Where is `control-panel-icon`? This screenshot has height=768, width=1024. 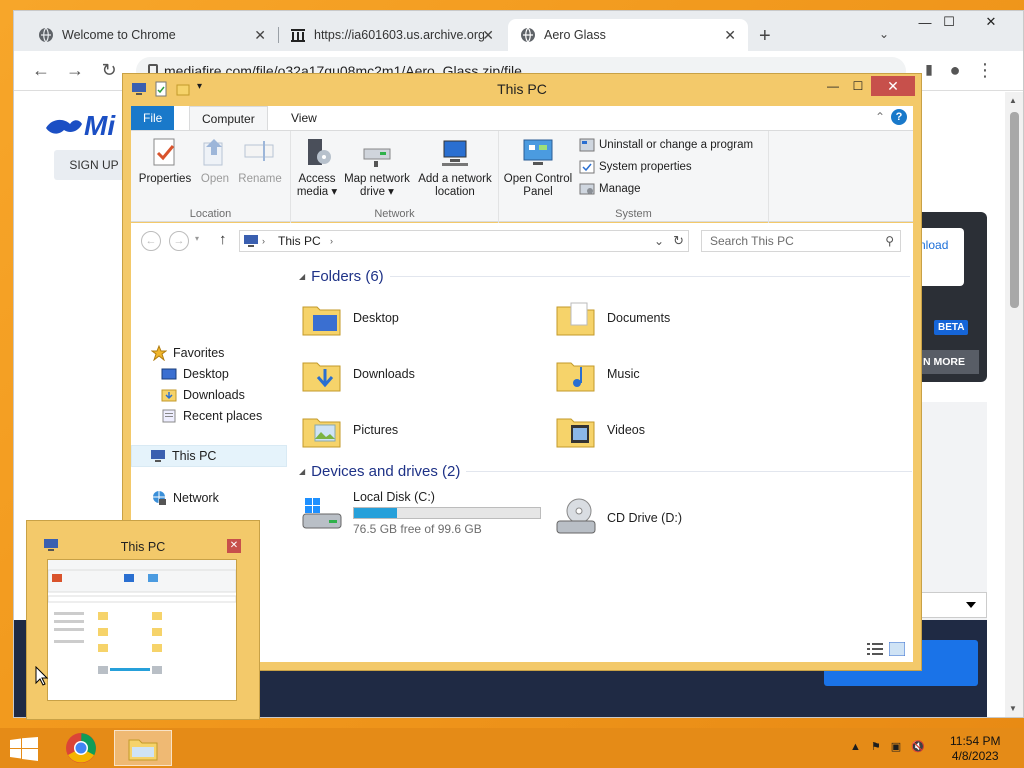 control-panel-icon is located at coordinates (538, 152).